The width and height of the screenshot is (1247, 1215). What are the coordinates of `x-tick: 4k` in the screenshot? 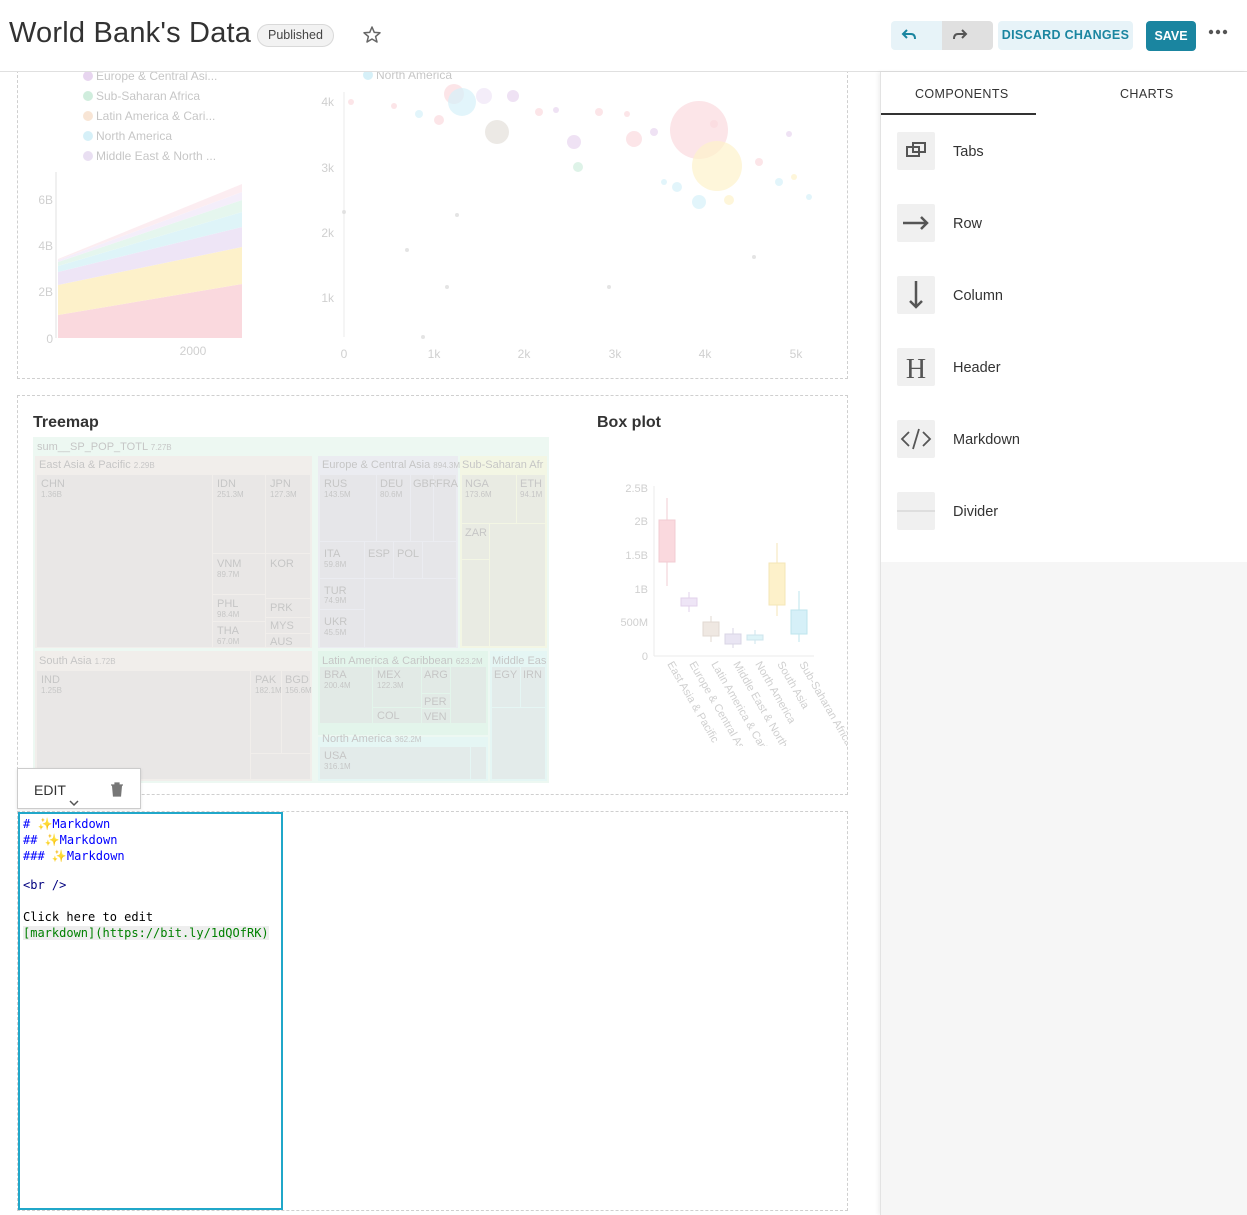 It's located at (706, 354).